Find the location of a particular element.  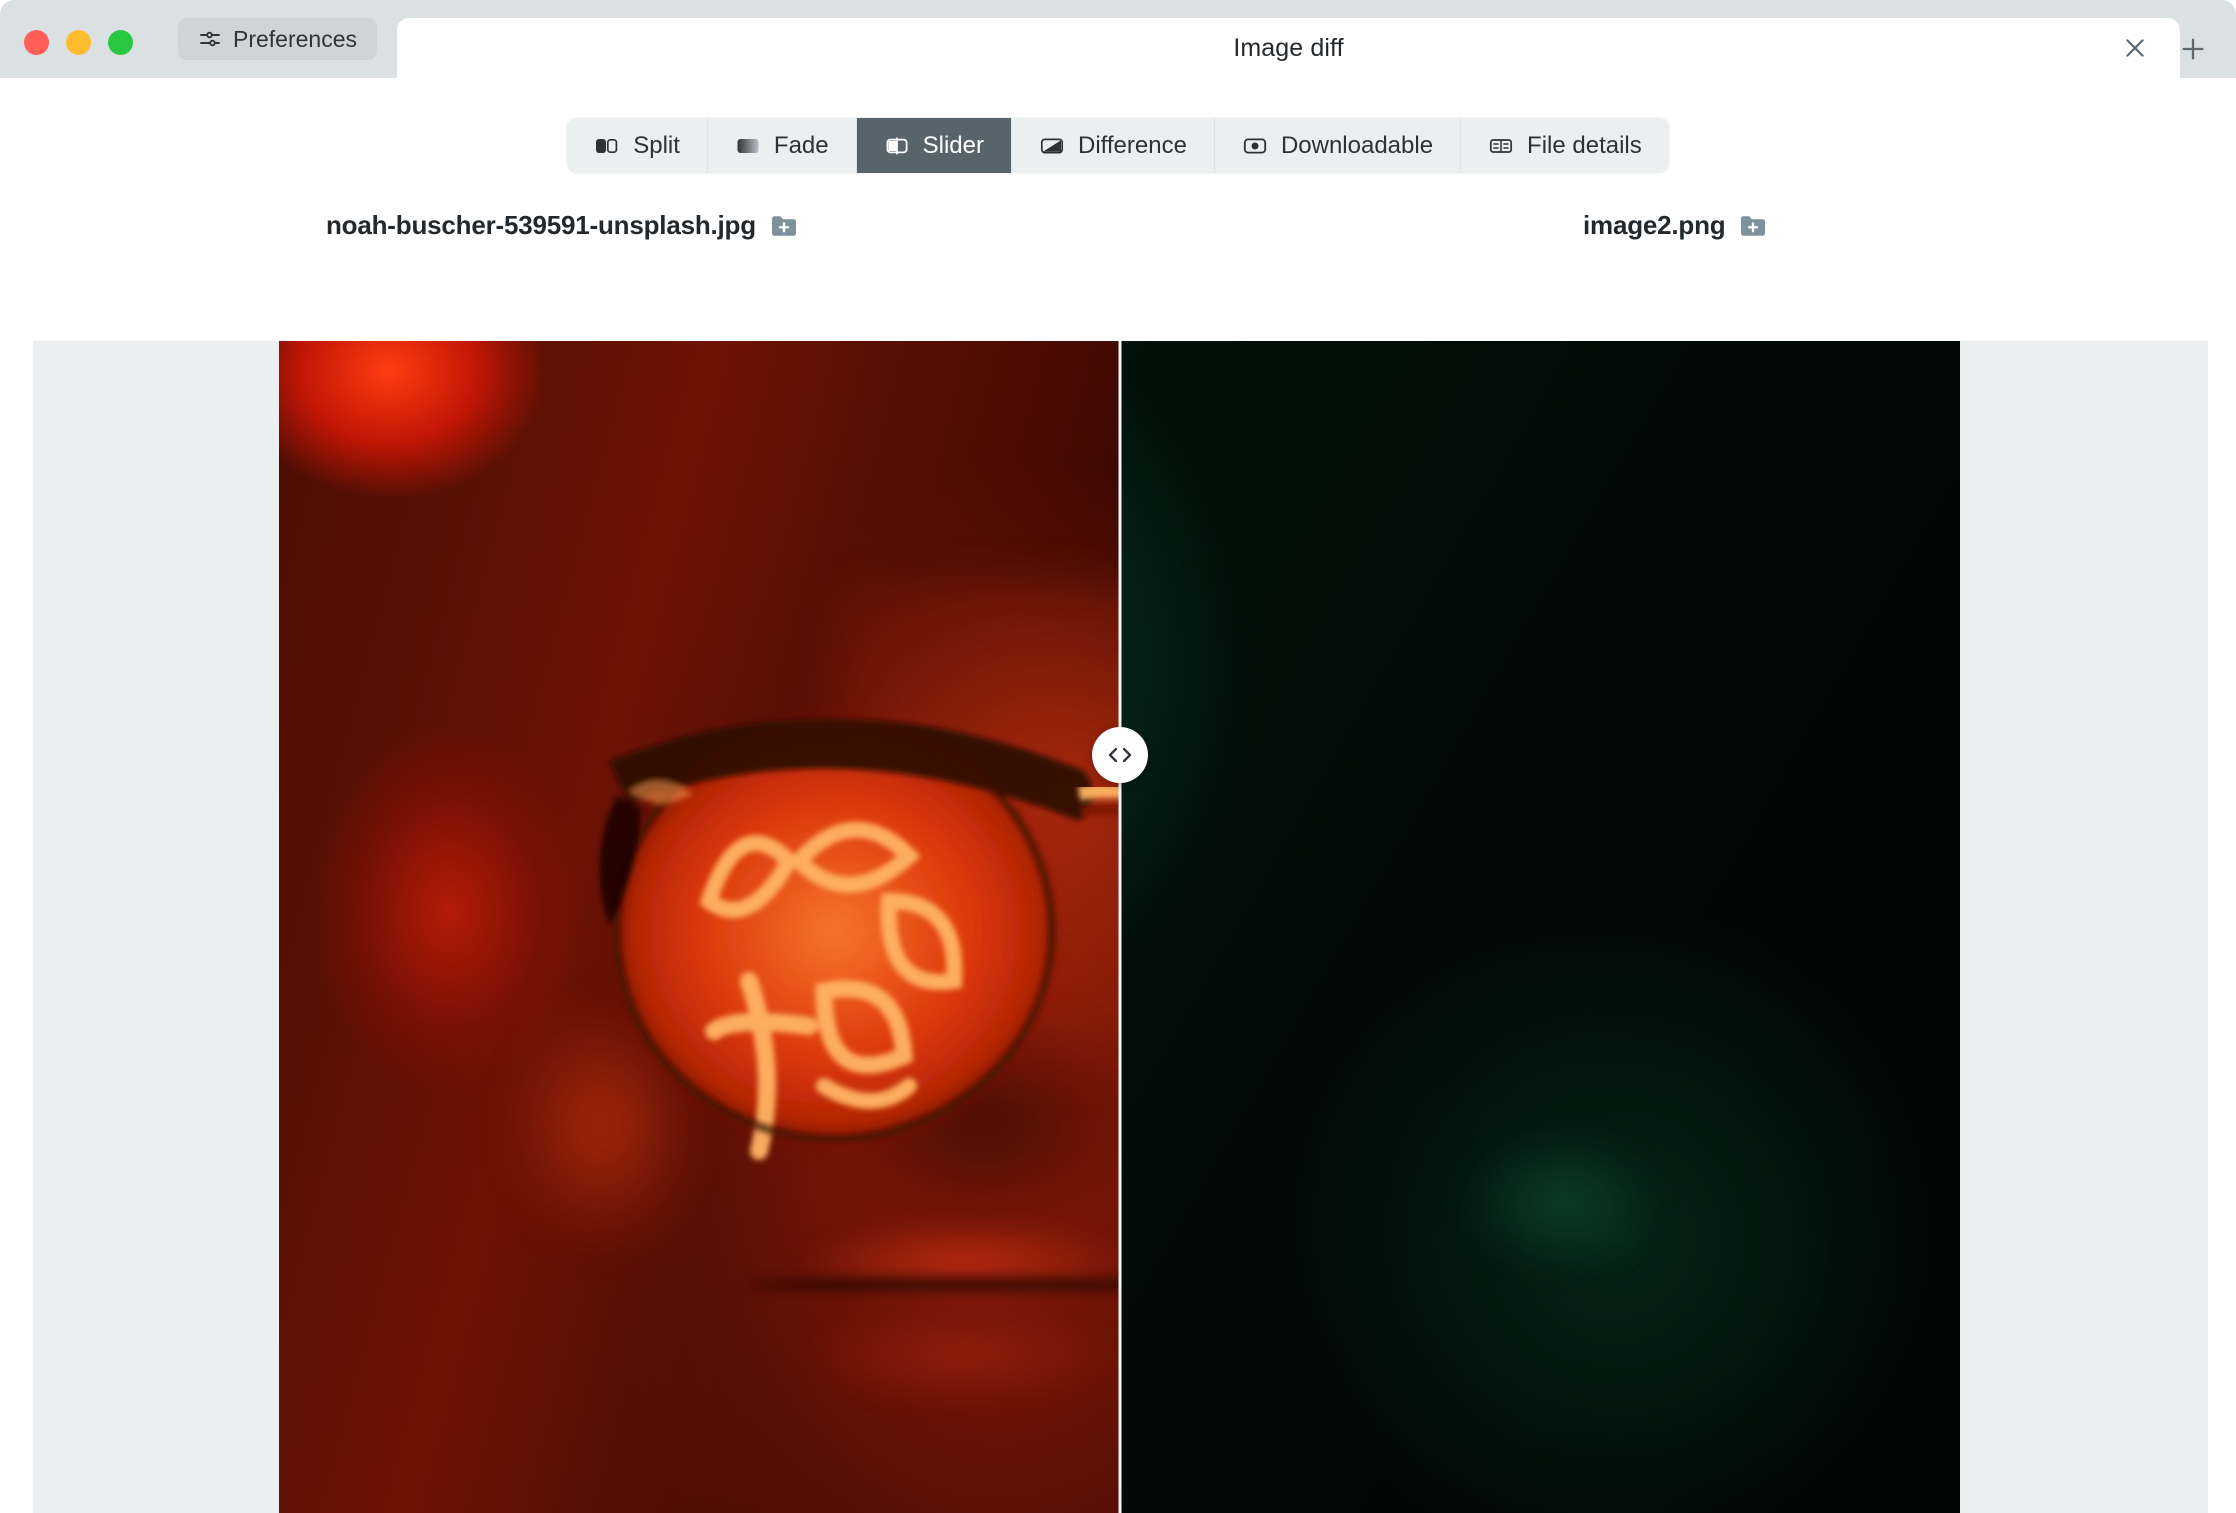

left-file-label: noah-buscher-539591-unsplash.jpg is located at coordinates (562, 225).